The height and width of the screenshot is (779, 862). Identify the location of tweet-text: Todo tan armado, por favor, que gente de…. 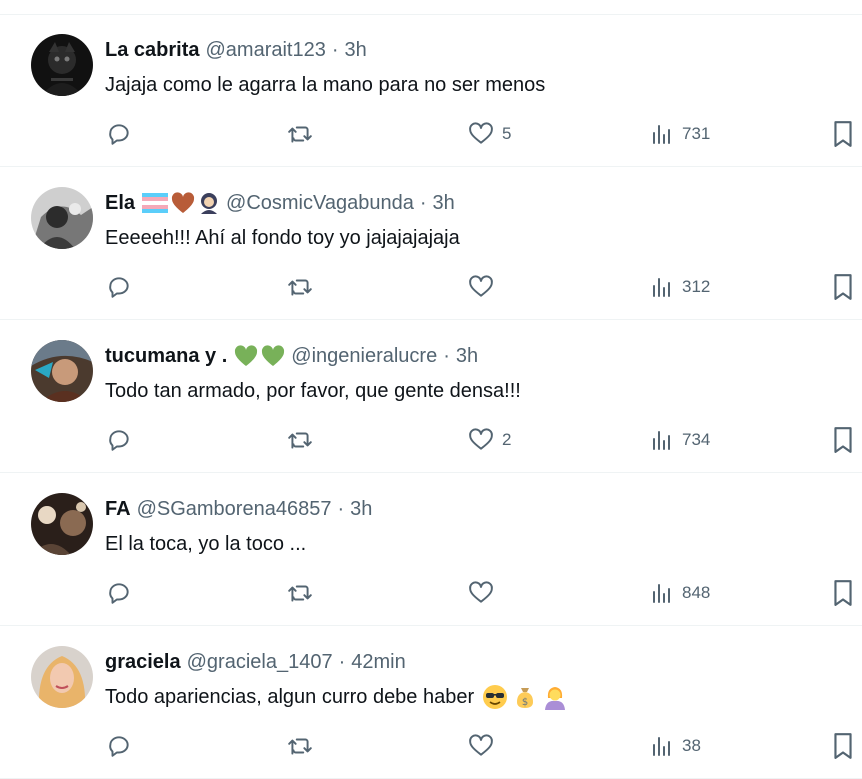
(313, 391).